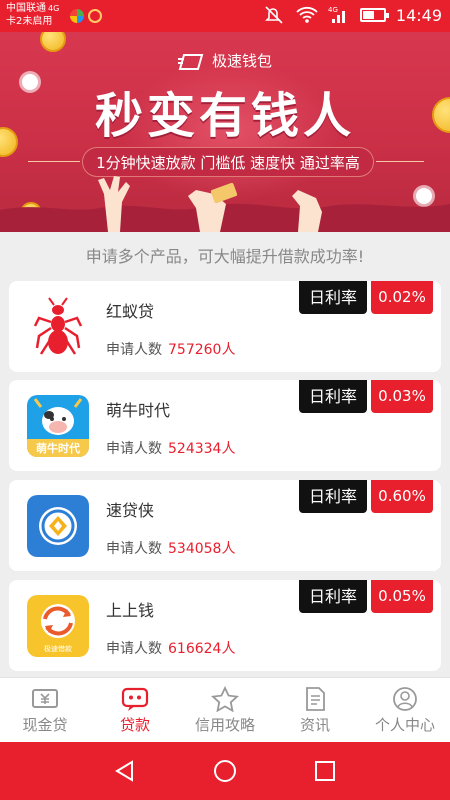 The image size is (450, 800). Describe the element at coordinates (405, 699) in the screenshot. I see `user-icon` at that location.